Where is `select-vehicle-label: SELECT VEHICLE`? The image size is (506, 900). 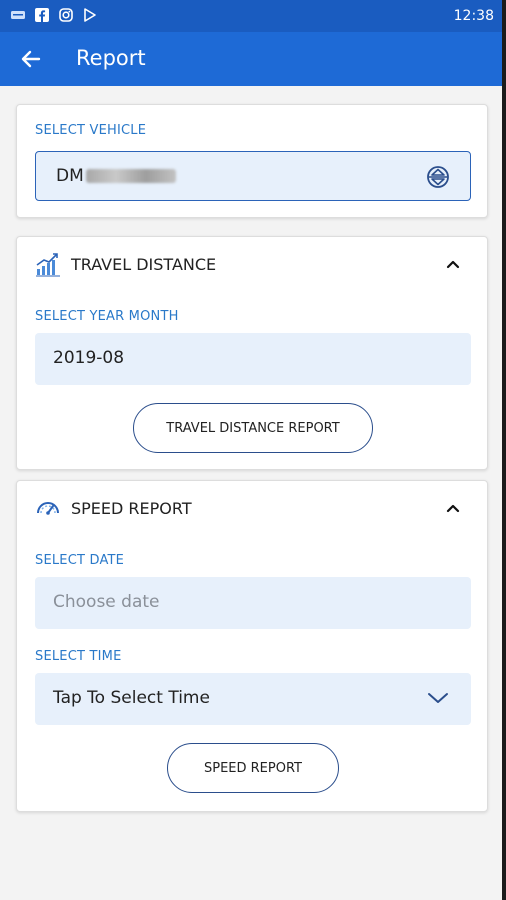 select-vehicle-label: SELECT VEHICLE is located at coordinates (91, 130).